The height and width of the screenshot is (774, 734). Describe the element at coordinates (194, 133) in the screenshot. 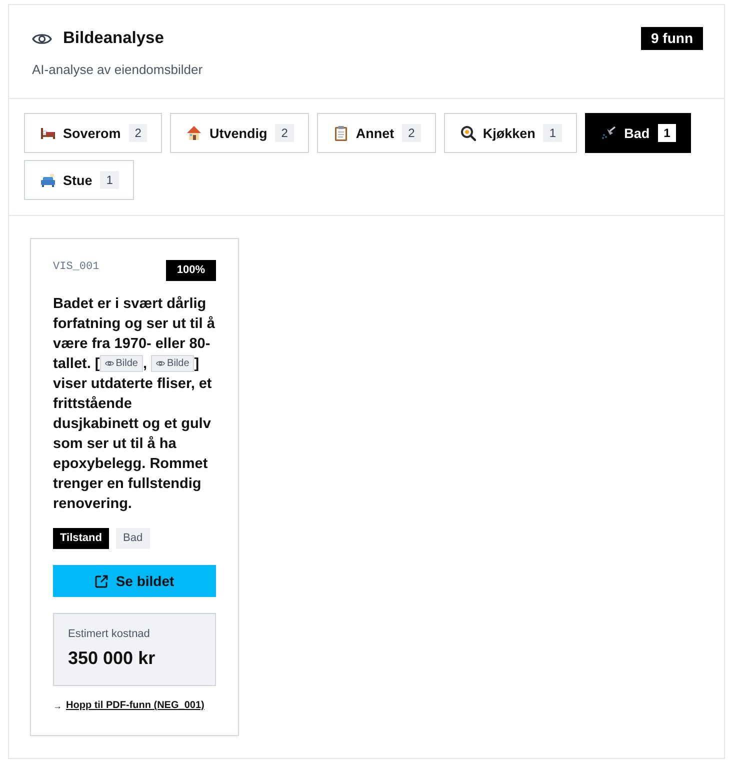

I see `house-icon` at that location.